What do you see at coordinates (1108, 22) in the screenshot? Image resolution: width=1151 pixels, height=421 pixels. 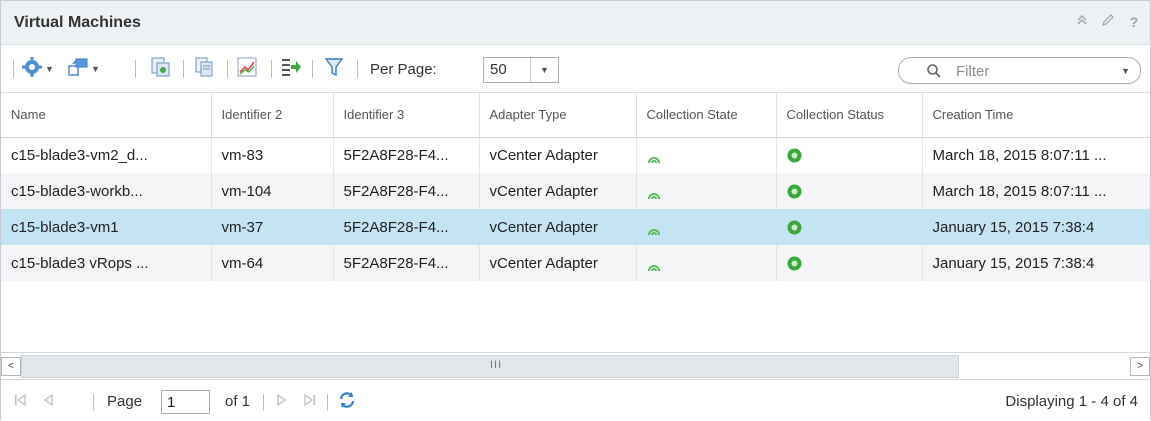 I see `edit-icon` at bounding box center [1108, 22].